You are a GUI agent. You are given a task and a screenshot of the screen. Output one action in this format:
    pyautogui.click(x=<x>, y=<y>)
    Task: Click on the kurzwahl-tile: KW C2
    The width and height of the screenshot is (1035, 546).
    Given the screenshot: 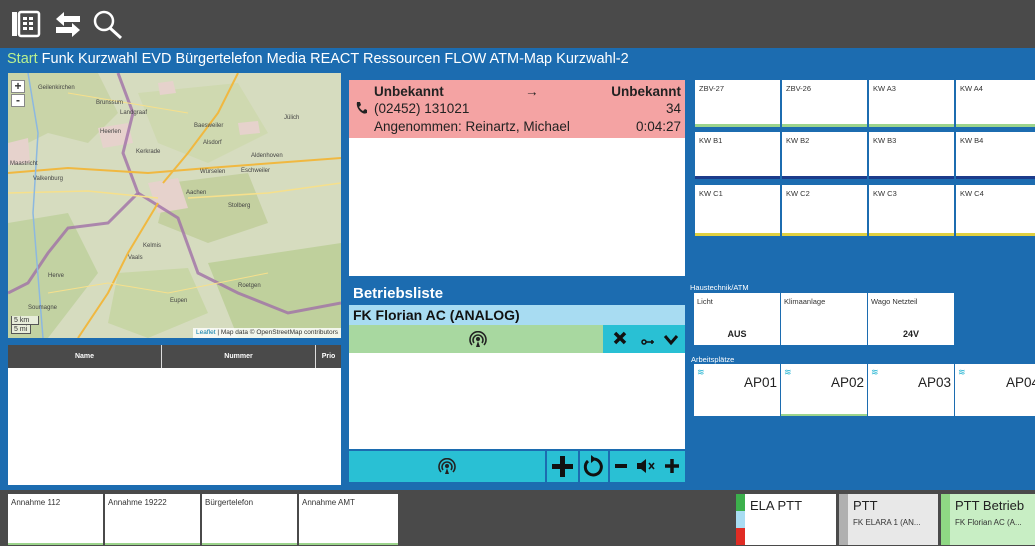 What is the action you would take?
    pyautogui.click(x=824, y=210)
    